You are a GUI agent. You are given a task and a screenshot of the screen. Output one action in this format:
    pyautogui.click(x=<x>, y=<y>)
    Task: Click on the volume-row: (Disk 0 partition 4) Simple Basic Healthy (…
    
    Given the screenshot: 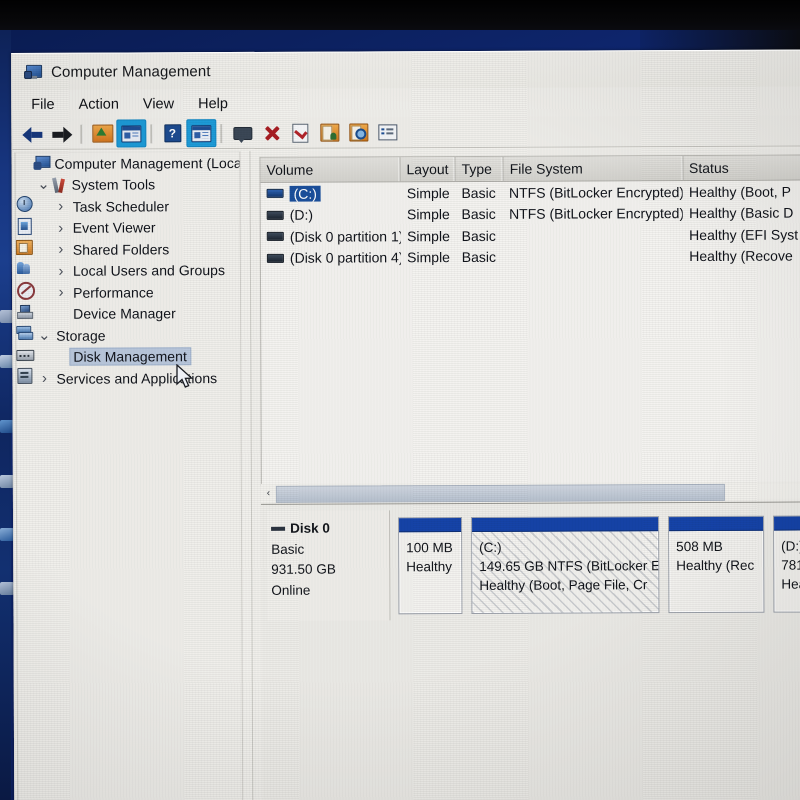 What is the action you would take?
    pyautogui.click(x=530, y=257)
    